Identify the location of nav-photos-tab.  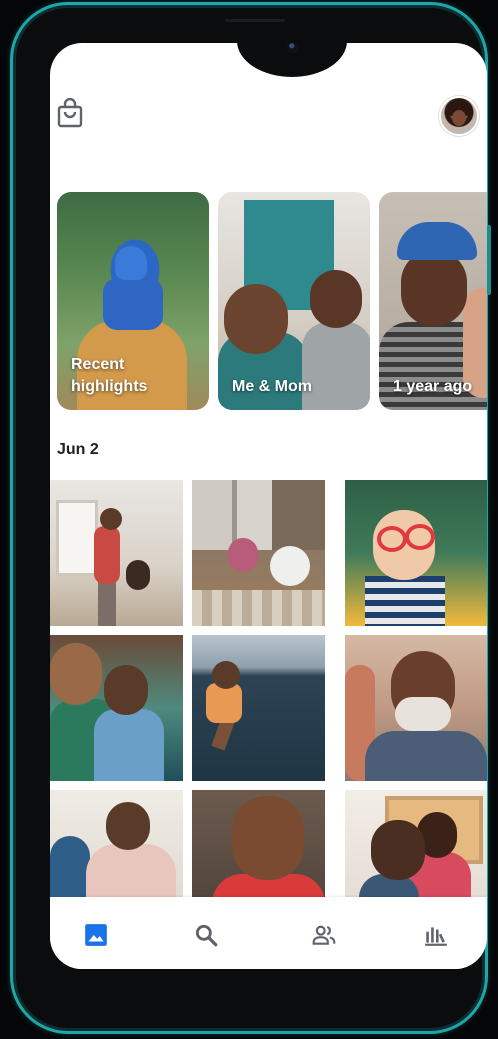
(96, 935).